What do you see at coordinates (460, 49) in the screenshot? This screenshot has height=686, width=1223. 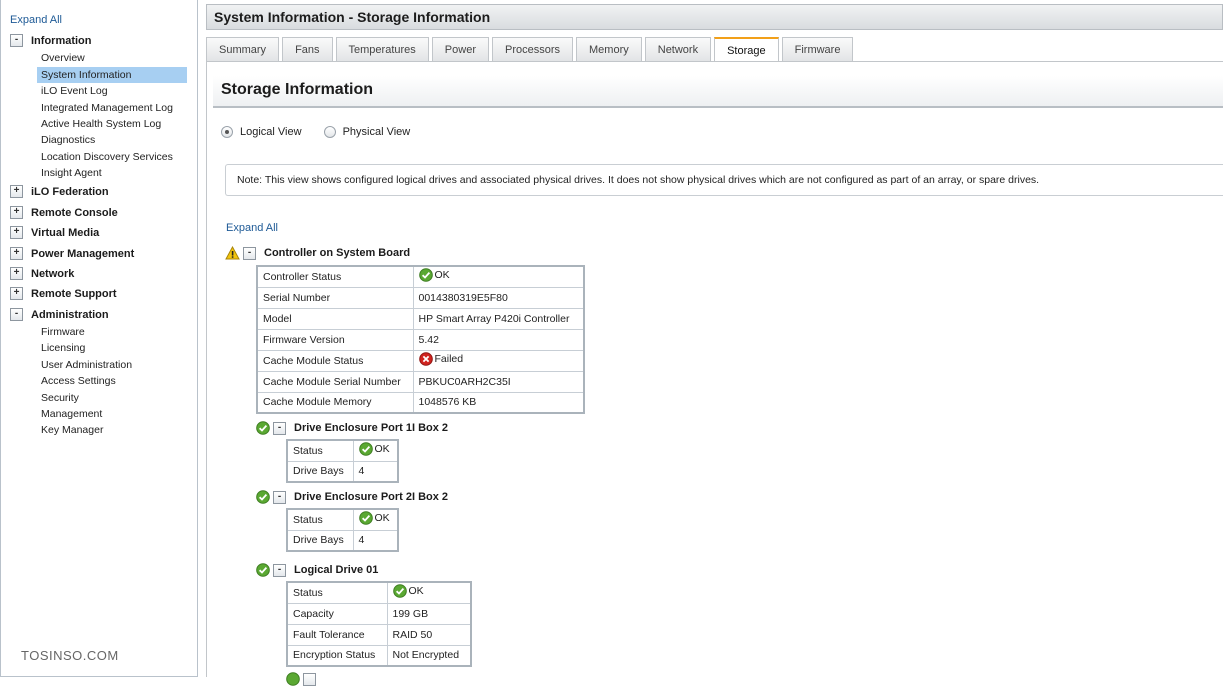 I see `tab-power: Power` at bounding box center [460, 49].